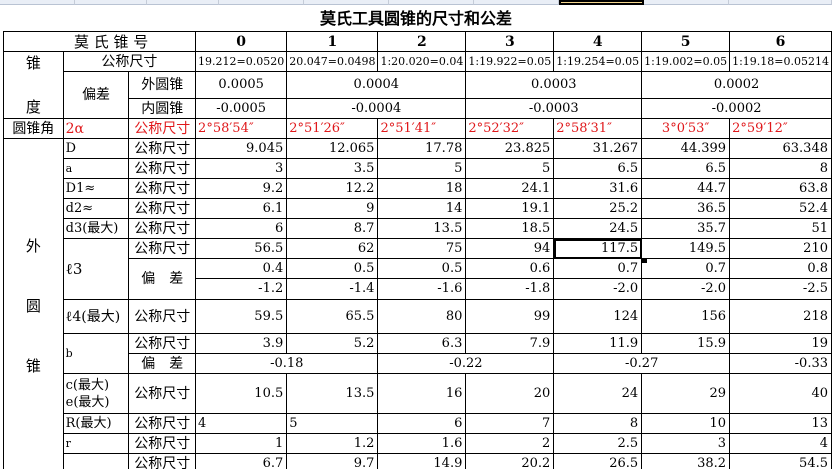 Image resolution: width=832 pixels, height=469 pixels. What do you see at coordinates (287, 363) in the screenshot?
I see `table-cell: -0.18` at bounding box center [287, 363].